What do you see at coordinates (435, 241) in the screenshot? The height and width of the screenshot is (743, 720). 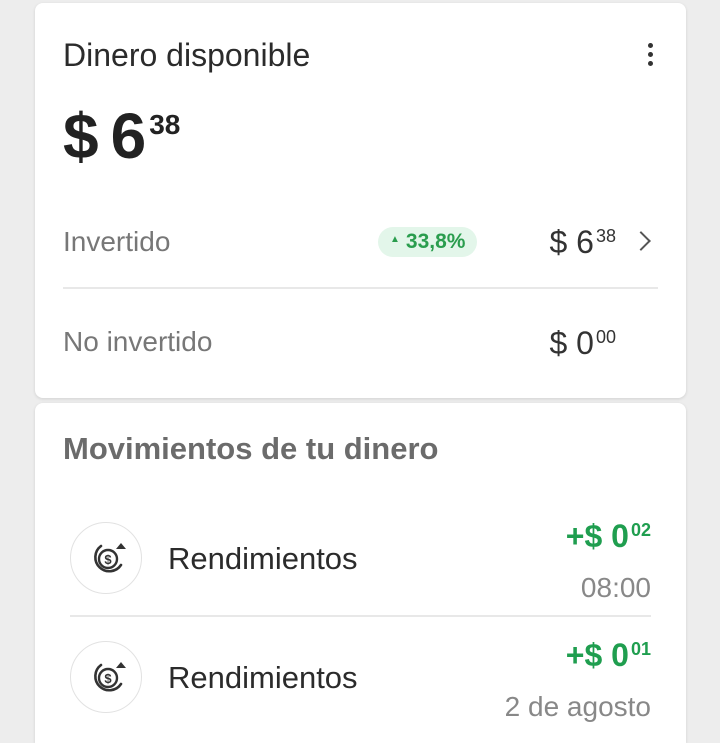 I see `return-percentage: 33,8%` at bounding box center [435, 241].